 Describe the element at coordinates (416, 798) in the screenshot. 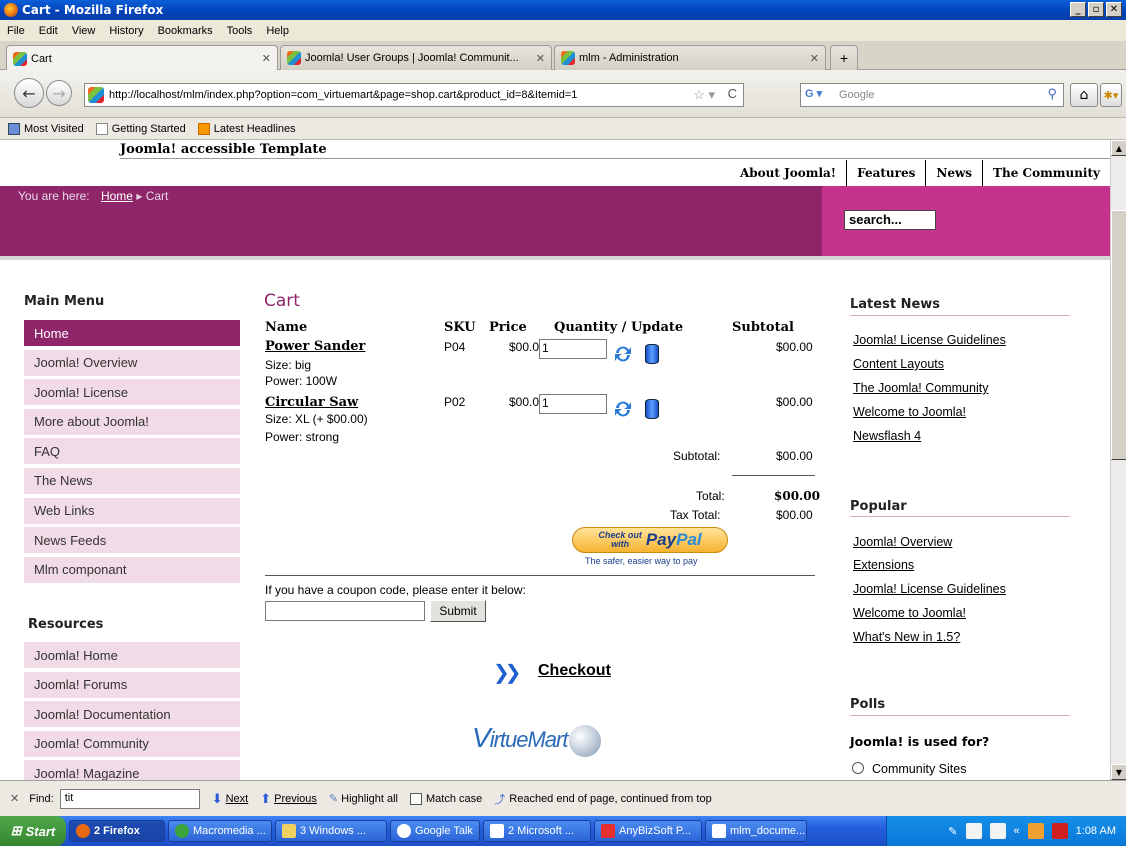

I see `checkbox` at that location.